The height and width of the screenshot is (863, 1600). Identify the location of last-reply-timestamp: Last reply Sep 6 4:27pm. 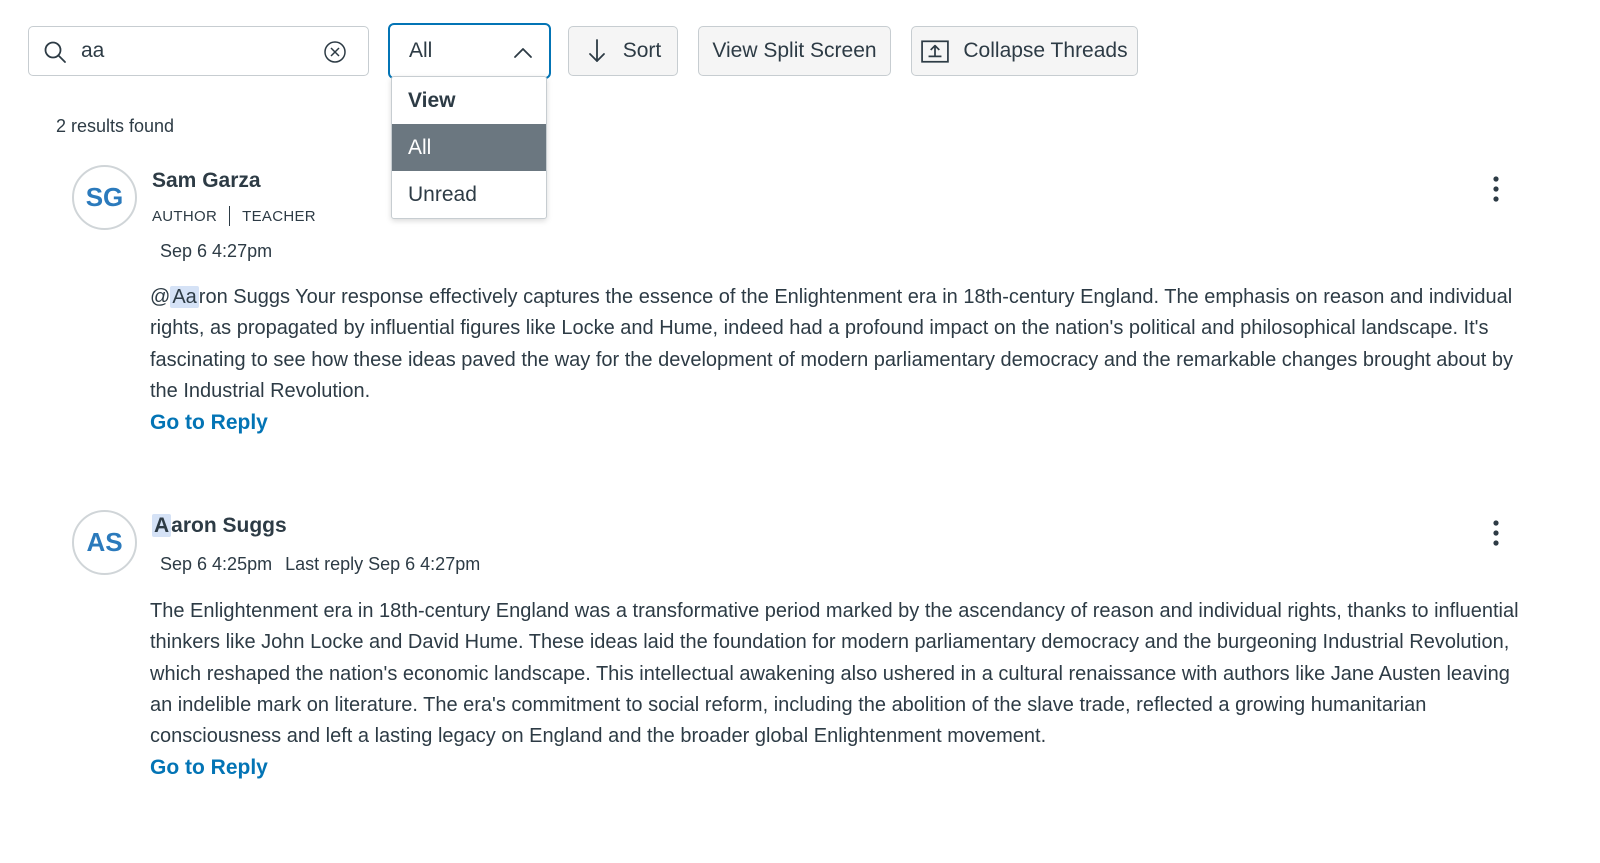
(383, 564).